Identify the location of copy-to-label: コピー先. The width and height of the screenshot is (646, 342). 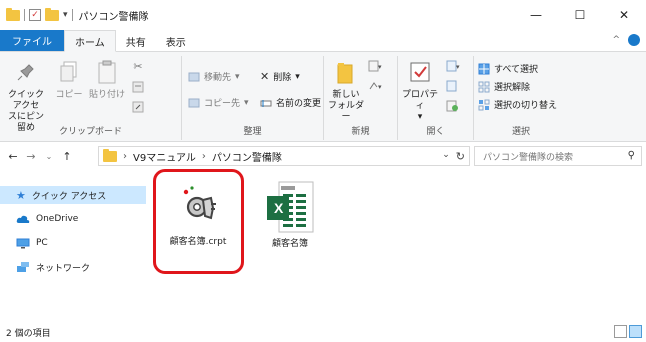
(222, 104).